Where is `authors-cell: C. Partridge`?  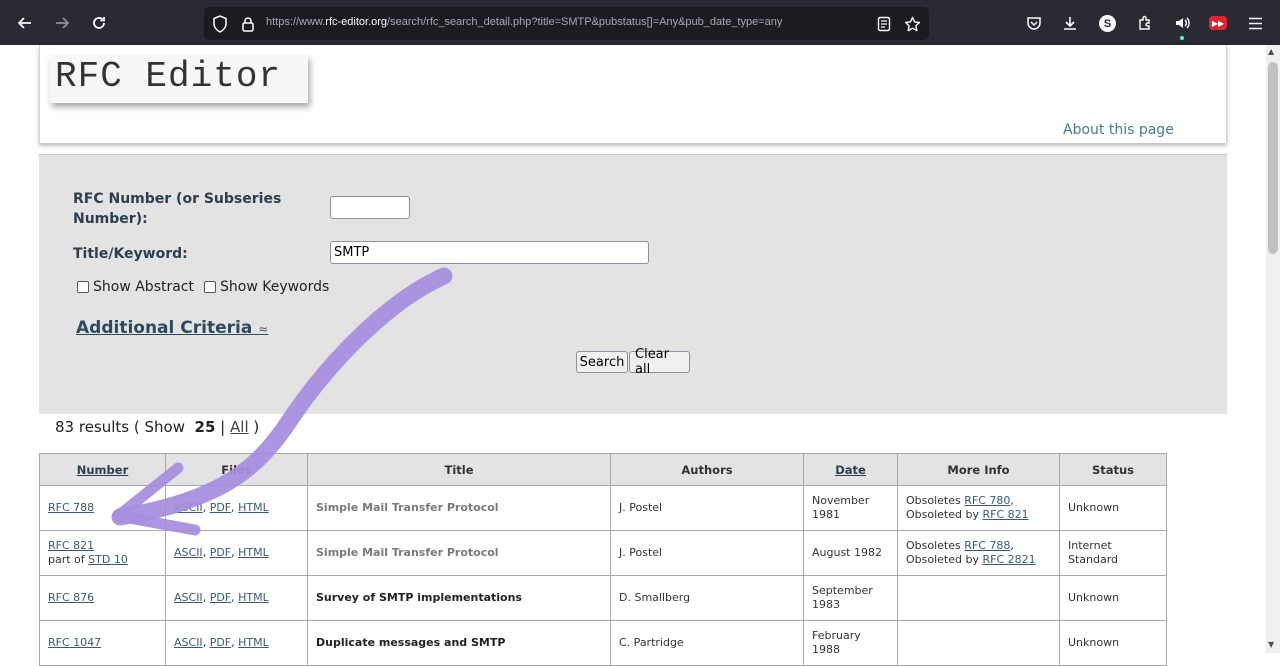
authors-cell: C. Partridge is located at coordinates (707, 643).